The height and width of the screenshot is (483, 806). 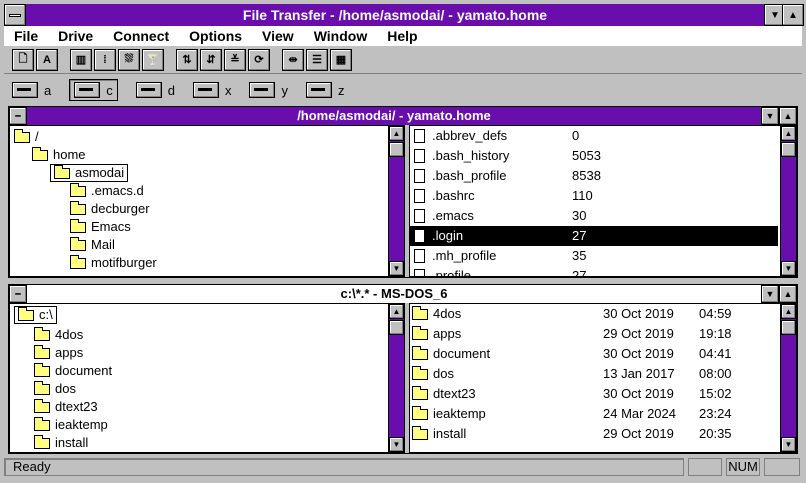 What do you see at coordinates (402, 36) in the screenshot?
I see `menu-help: Help` at bounding box center [402, 36].